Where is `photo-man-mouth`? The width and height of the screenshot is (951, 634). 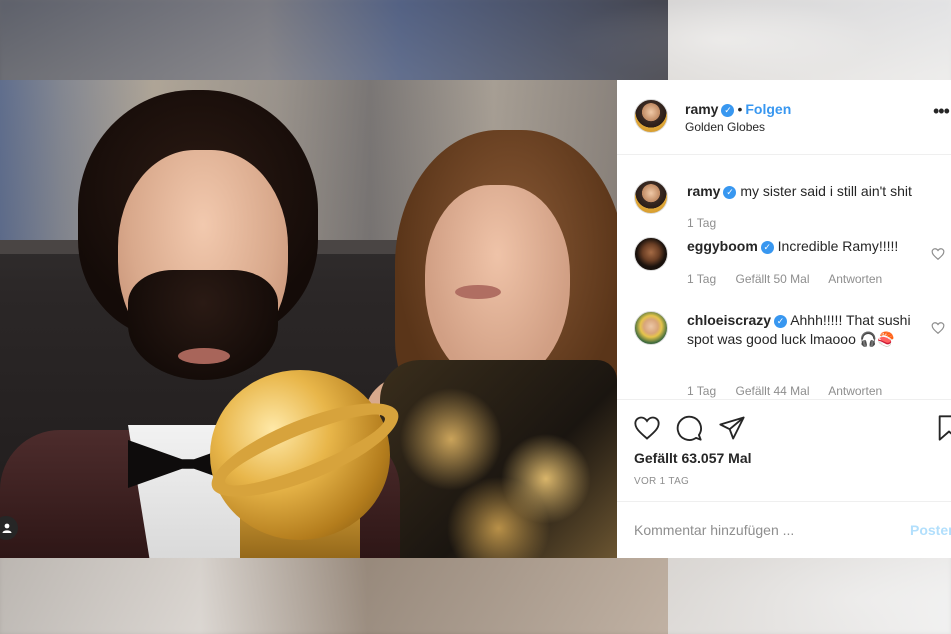
photo-man-mouth is located at coordinates (204, 356).